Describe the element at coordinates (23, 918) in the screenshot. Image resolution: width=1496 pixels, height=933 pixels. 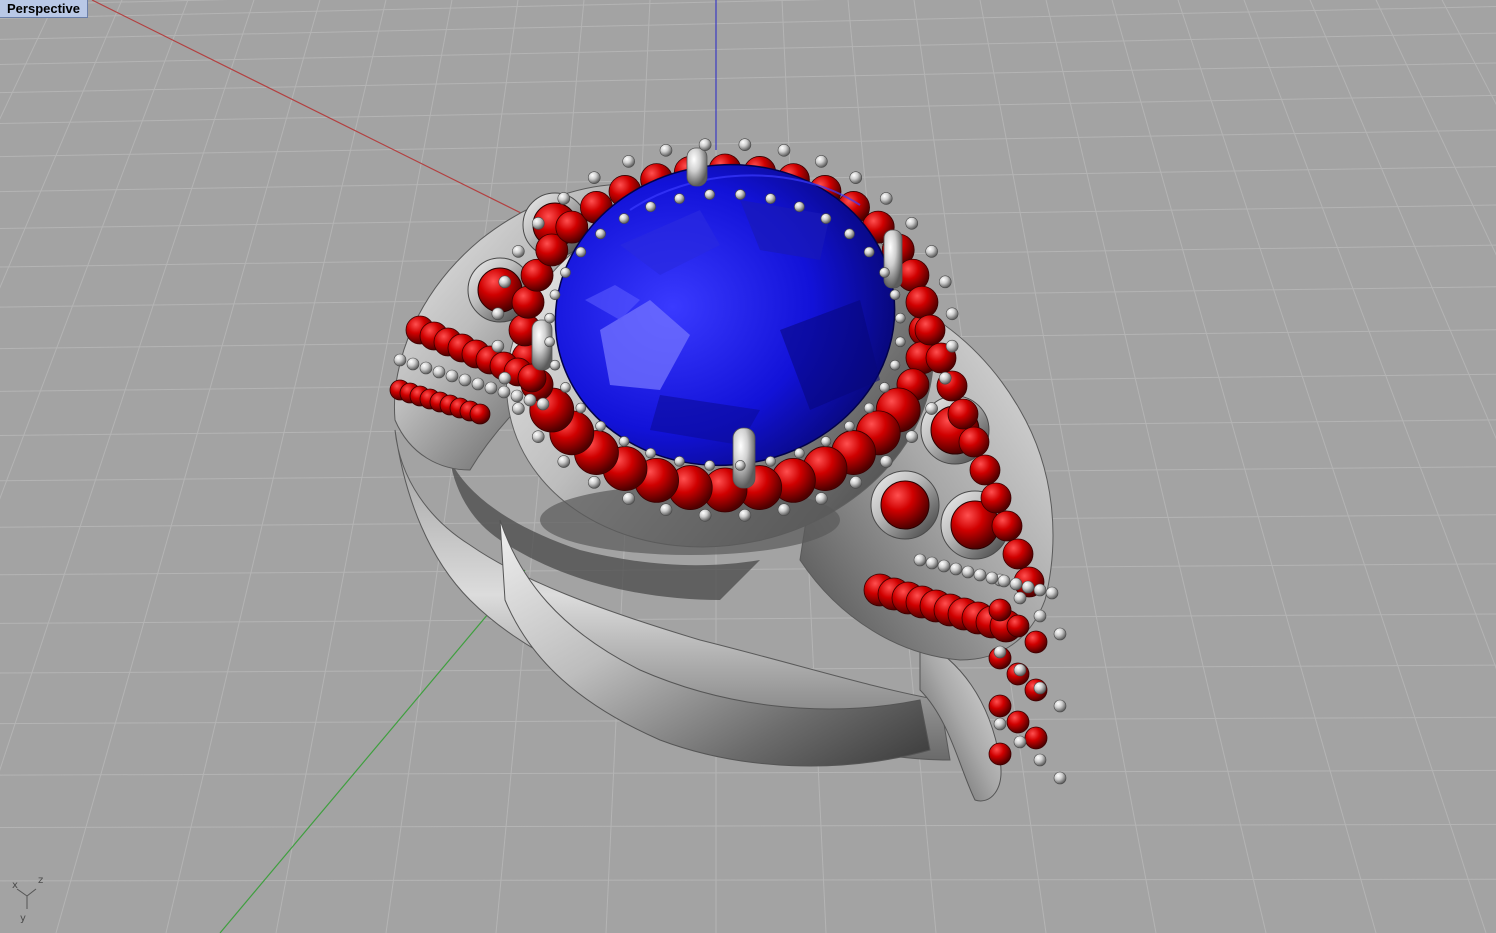
I see `gizmo-y-label: y` at that location.